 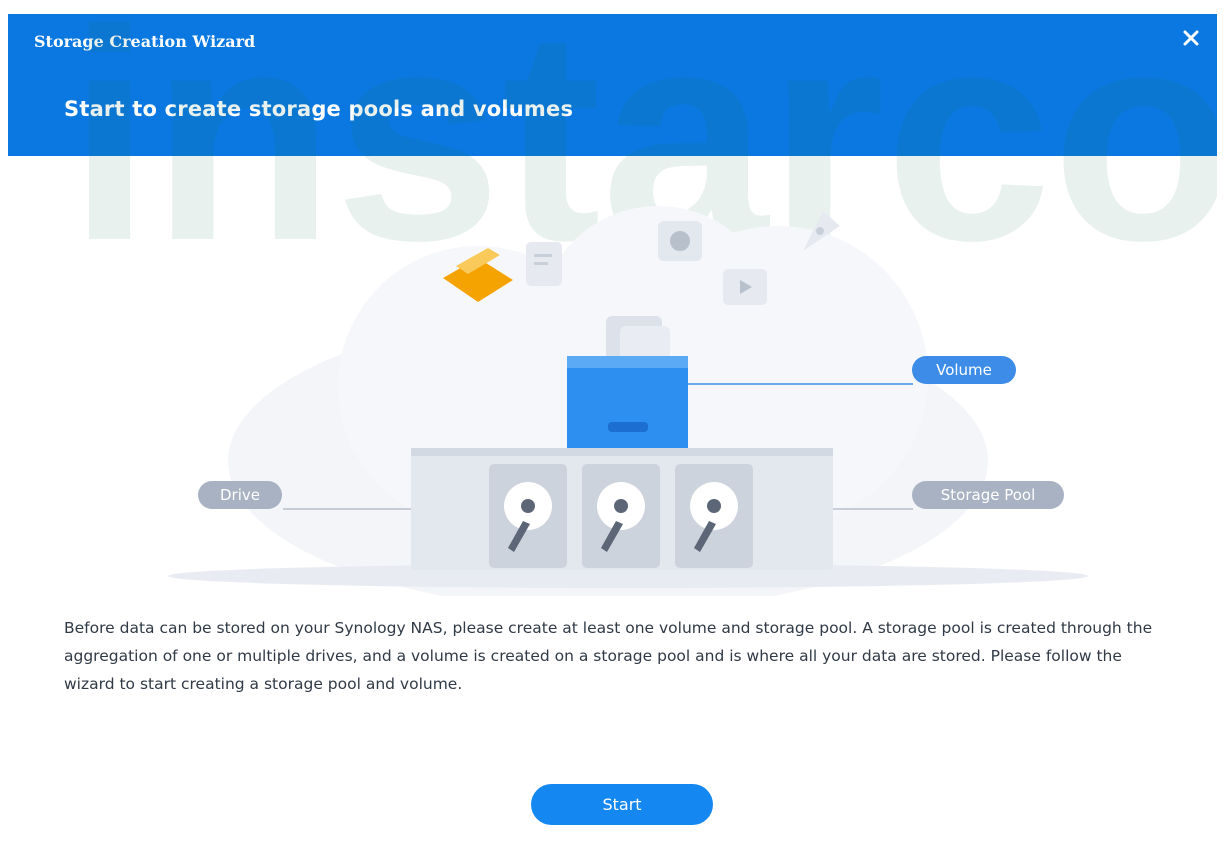 What do you see at coordinates (680, 241) in the screenshot?
I see `media-file-icon` at bounding box center [680, 241].